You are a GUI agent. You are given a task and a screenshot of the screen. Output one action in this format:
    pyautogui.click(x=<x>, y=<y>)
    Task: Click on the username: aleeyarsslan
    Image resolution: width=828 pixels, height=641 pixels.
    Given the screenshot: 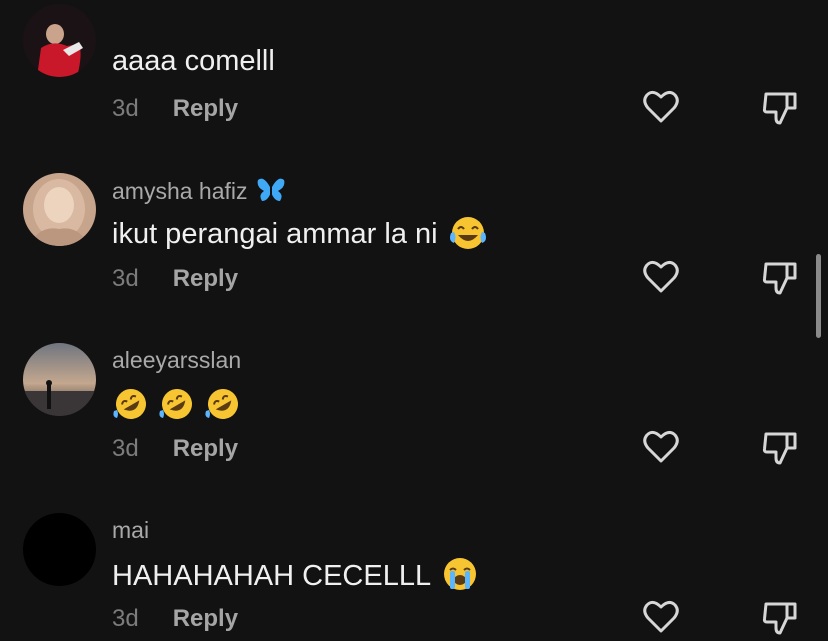 What is the action you would take?
    pyautogui.click(x=176, y=360)
    